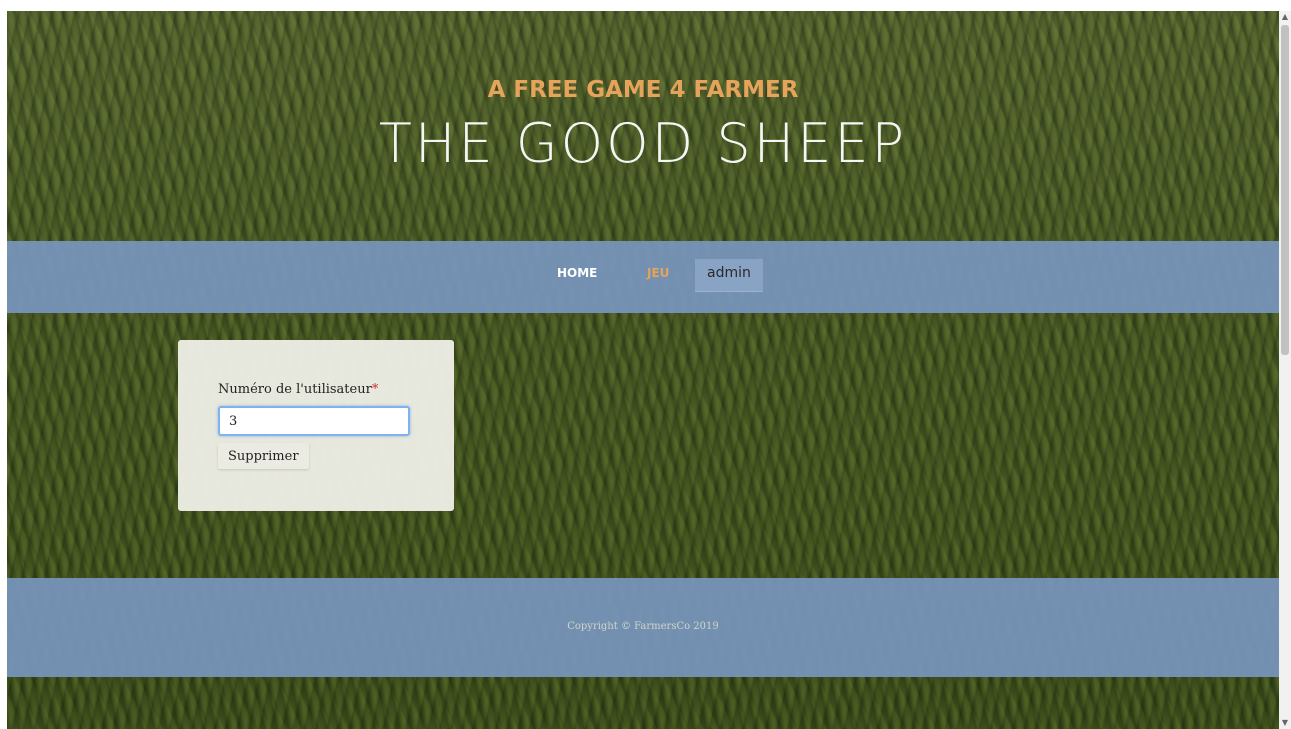  Describe the element at coordinates (375, 389) in the screenshot. I see `required-marker: *` at that location.